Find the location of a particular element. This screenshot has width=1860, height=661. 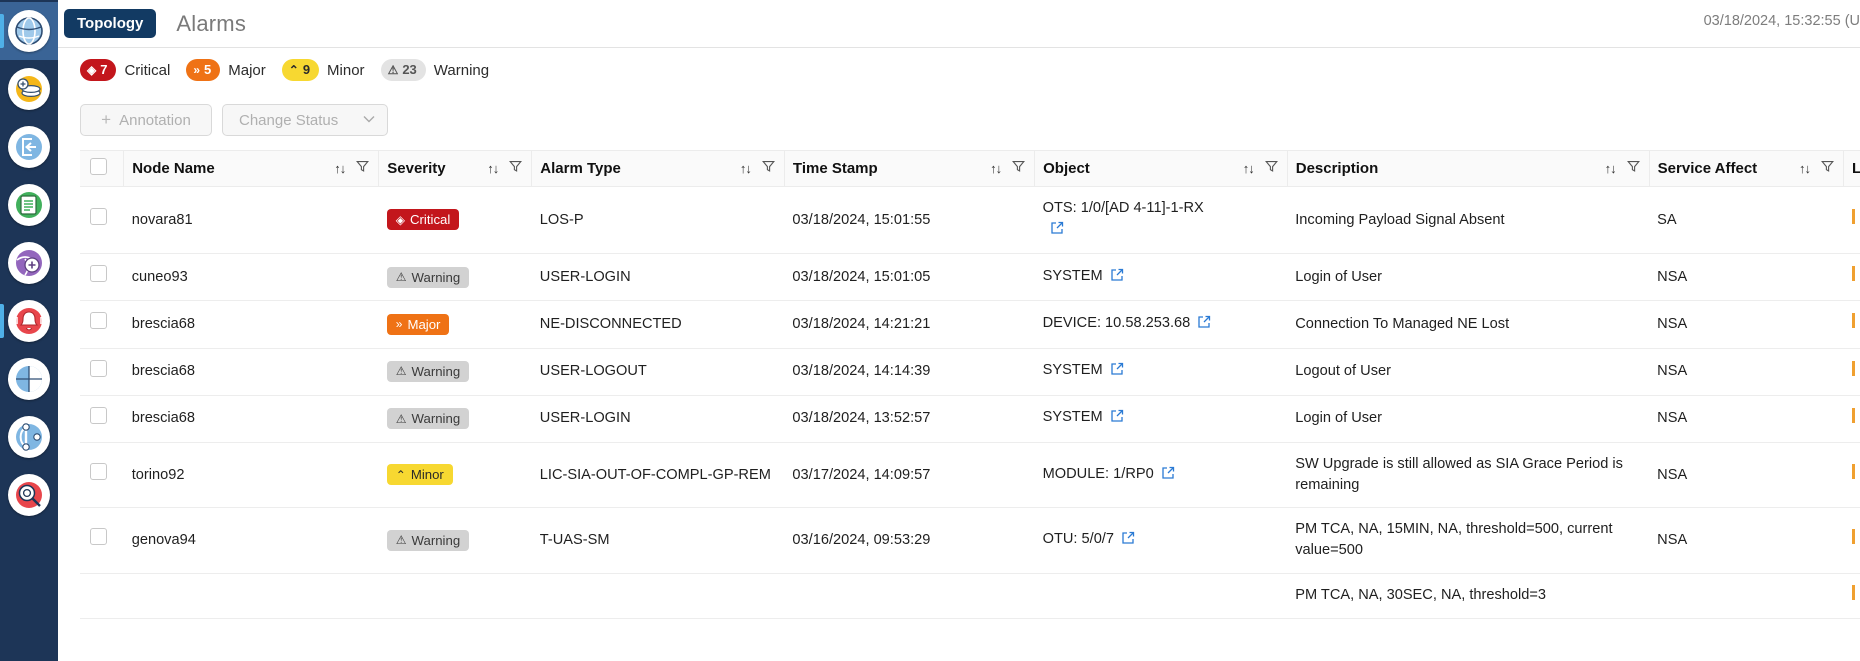

change-status-label: Change Status is located at coordinates (289, 120).